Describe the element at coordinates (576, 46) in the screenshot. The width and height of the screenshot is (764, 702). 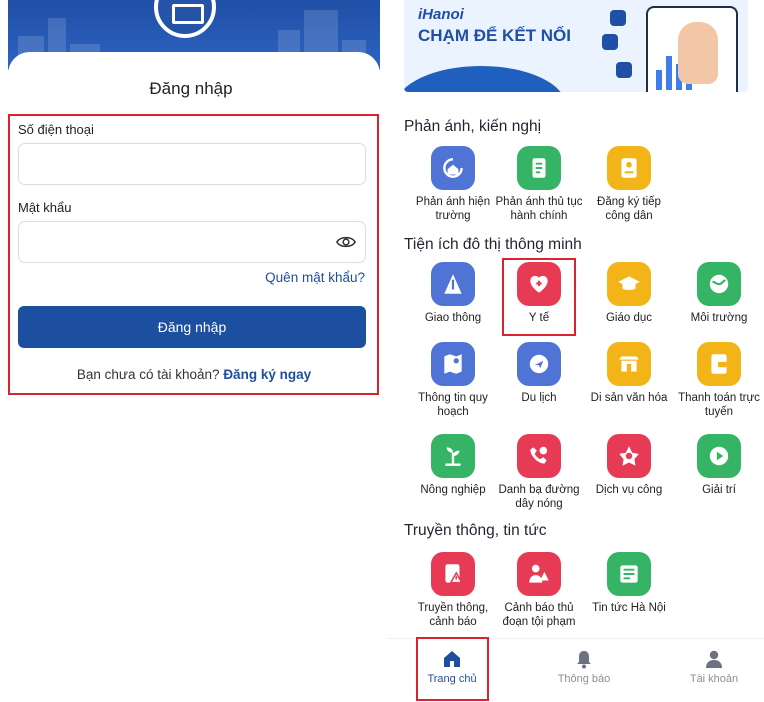
I see `promo-banner: iHanoi CHẠM ĐỂ KẾT NỐI` at that location.